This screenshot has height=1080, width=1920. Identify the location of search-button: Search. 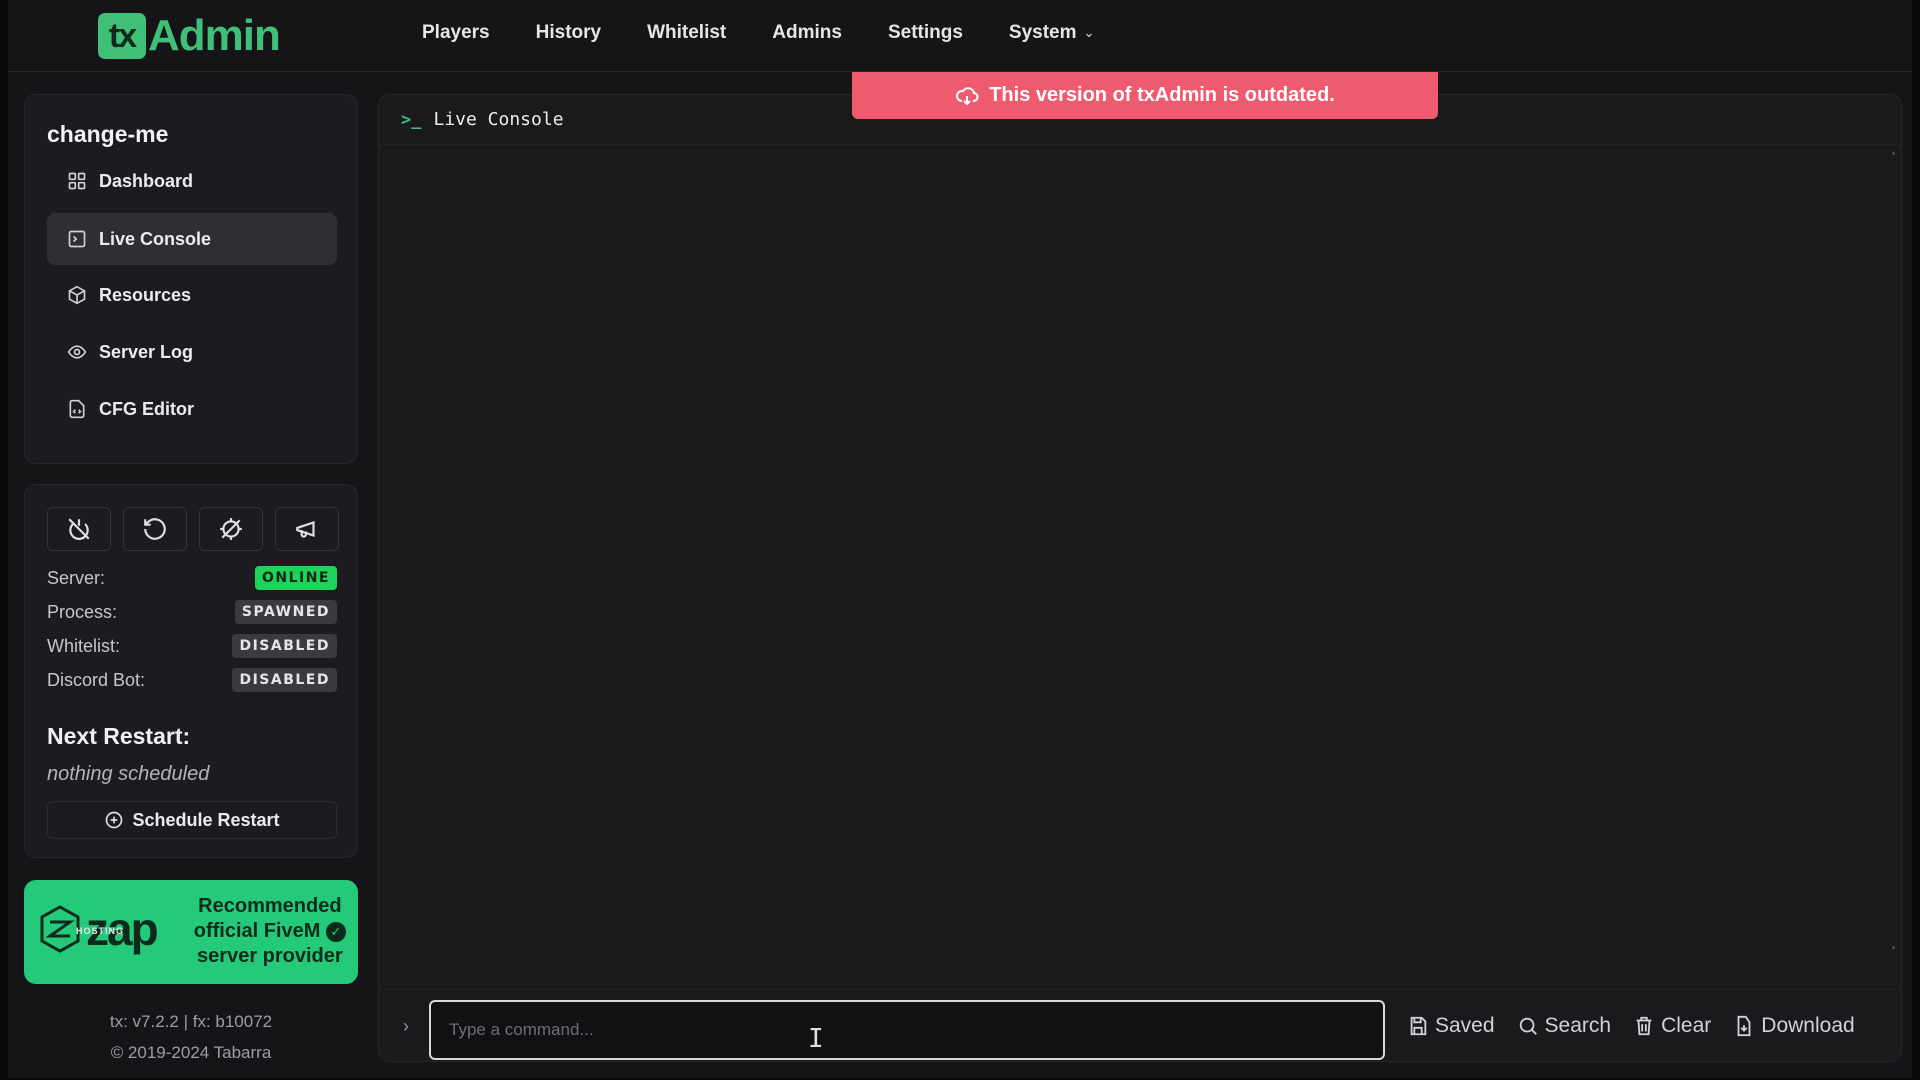
(1564, 1026).